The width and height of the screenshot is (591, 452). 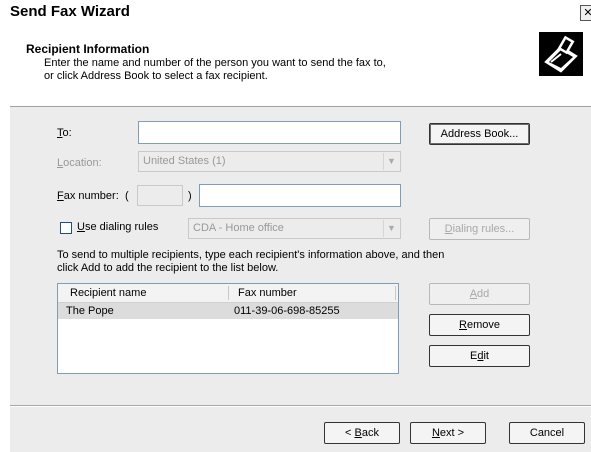 What do you see at coordinates (267, 293) in the screenshot?
I see `column-header-fax-number: Fax number` at bounding box center [267, 293].